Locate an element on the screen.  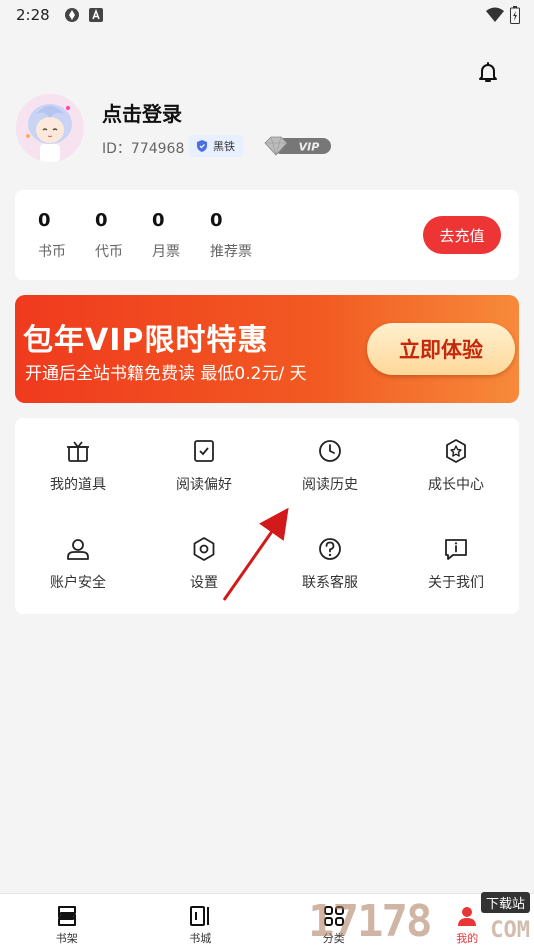
app-notification-icon is located at coordinates (71, 15).